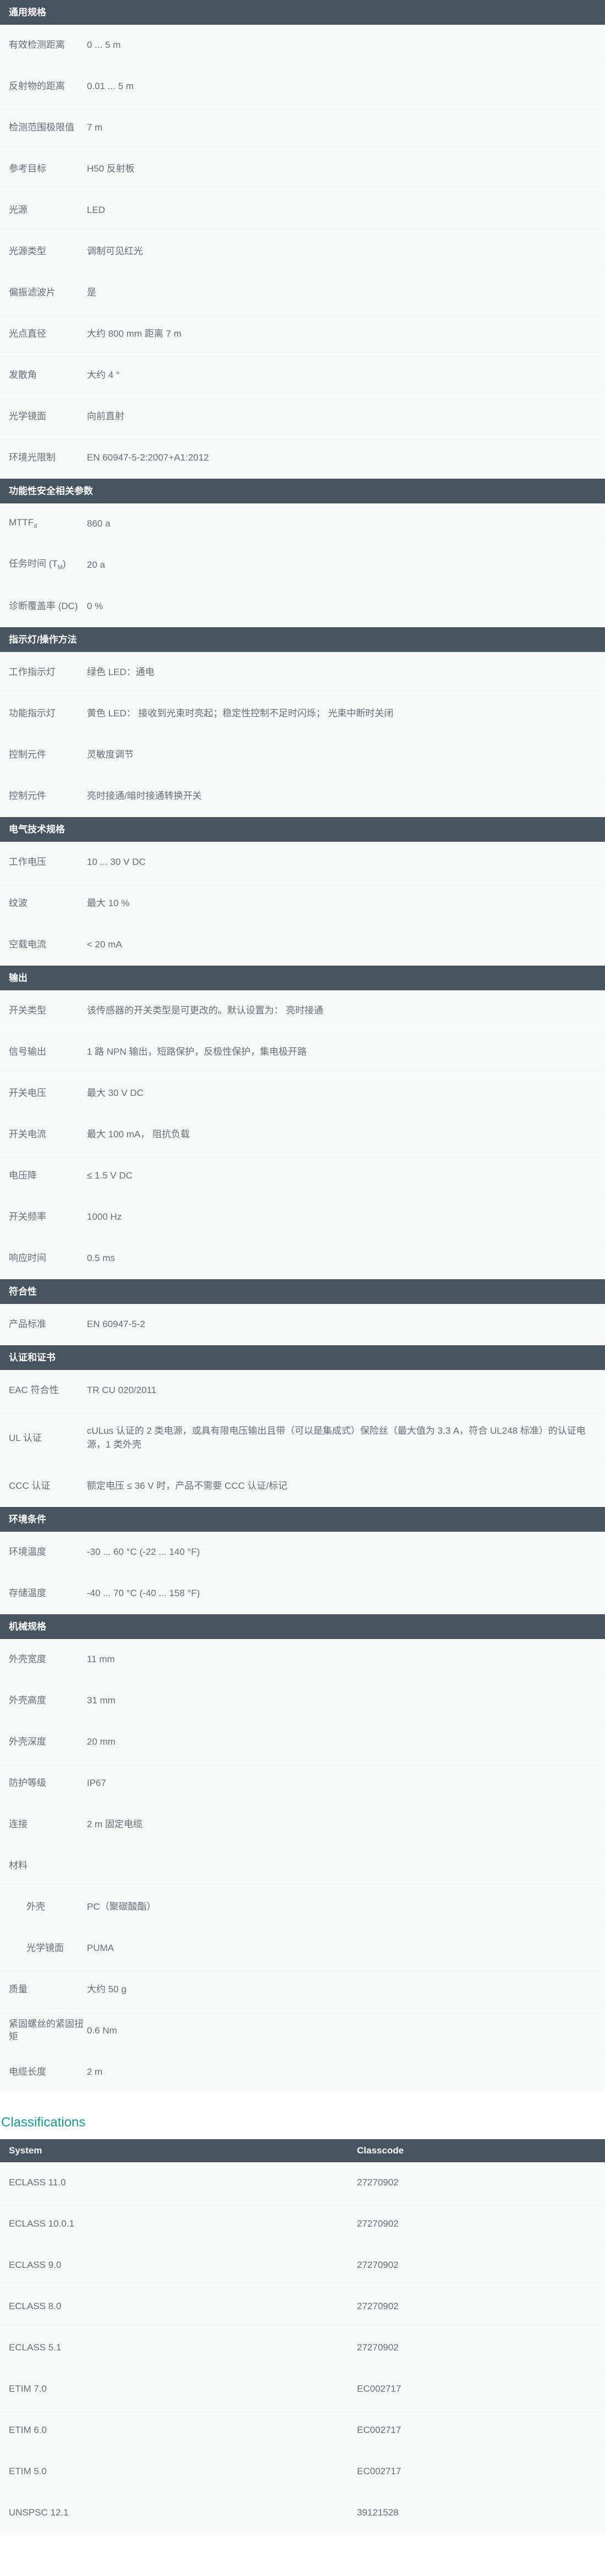  Describe the element at coordinates (101, 1742) in the screenshot. I see `spec-value: 20 mm` at that location.